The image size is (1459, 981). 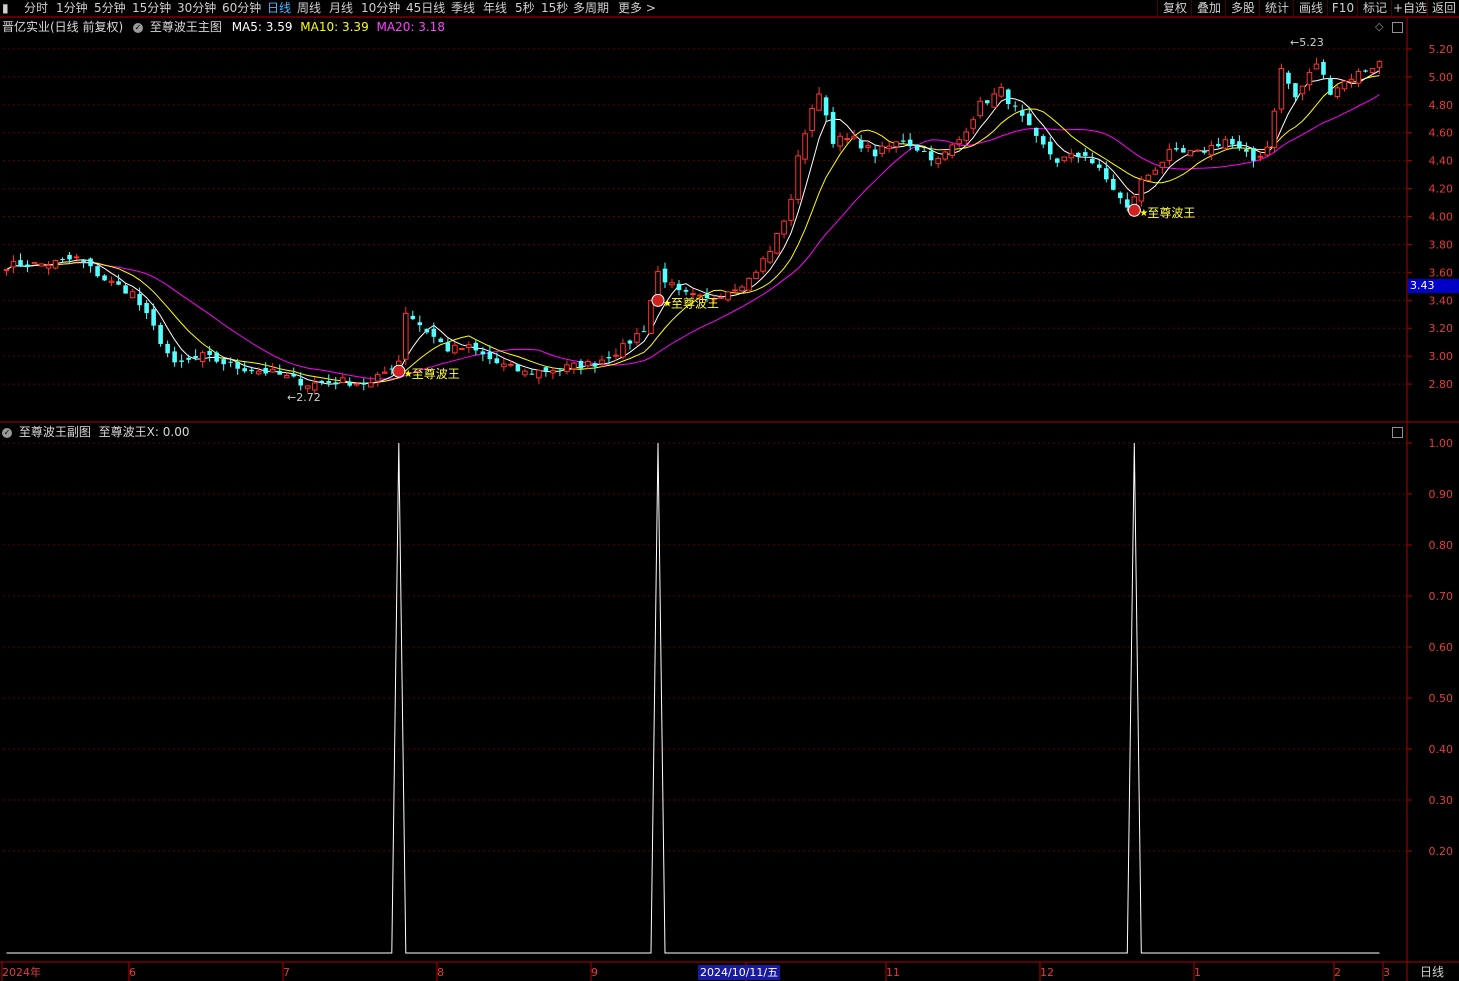 I want to click on sub-tick-label: 0.20, so click(x=1441, y=851).